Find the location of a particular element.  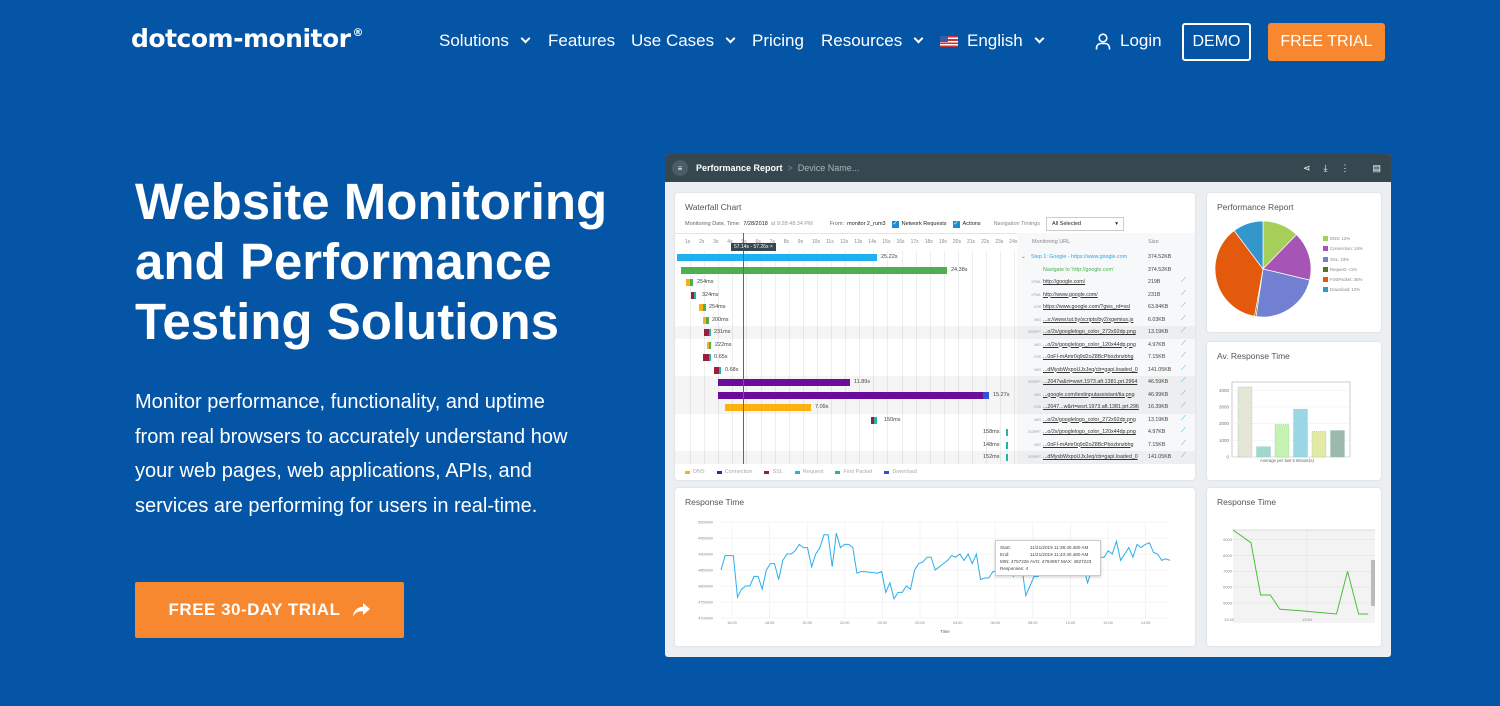

menu-icon: ≡ is located at coordinates (680, 168).